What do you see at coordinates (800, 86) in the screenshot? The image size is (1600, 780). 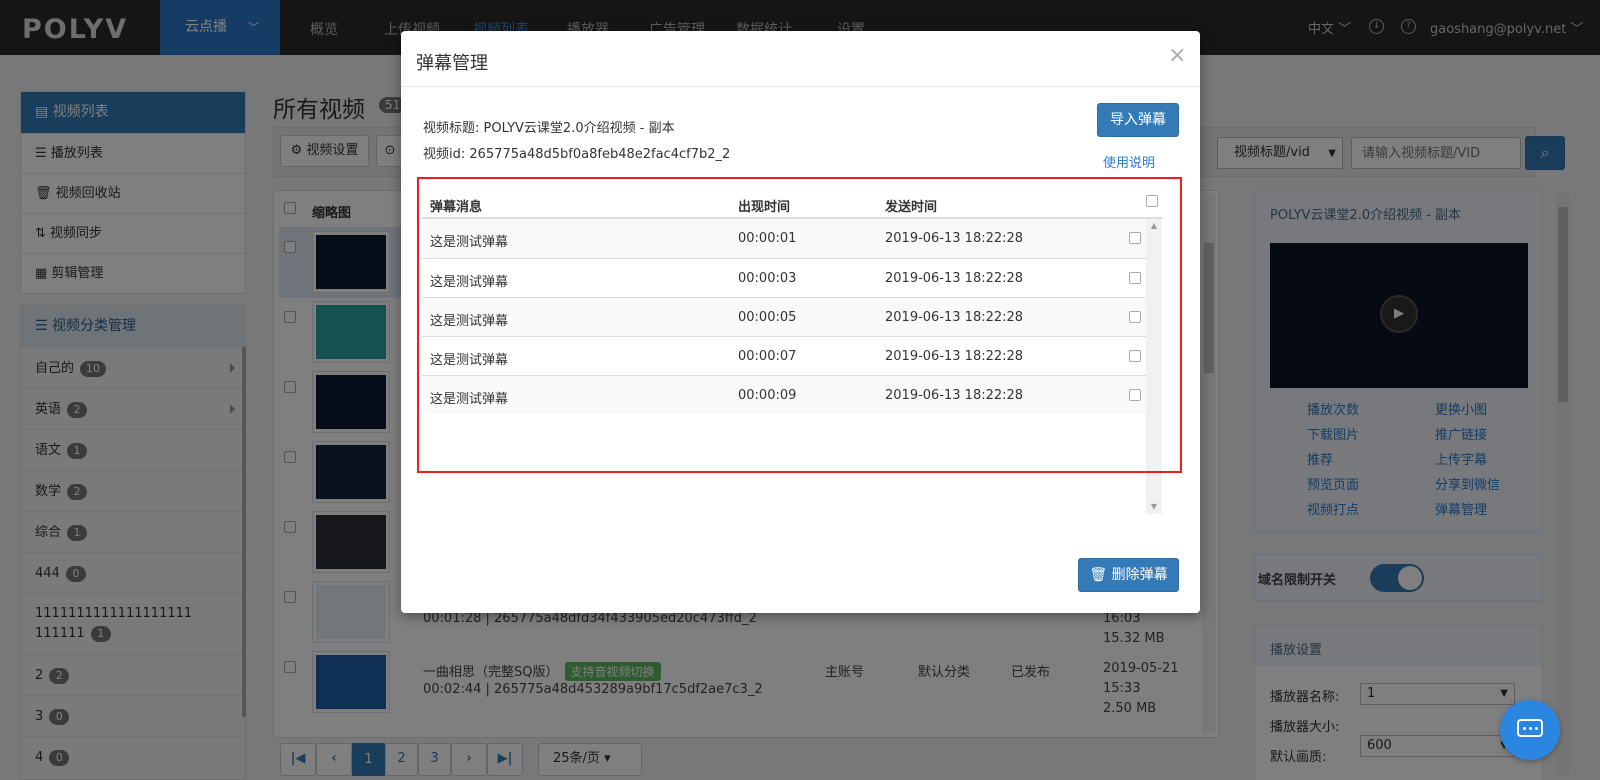 I see `divider` at bounding box center [800, 86].